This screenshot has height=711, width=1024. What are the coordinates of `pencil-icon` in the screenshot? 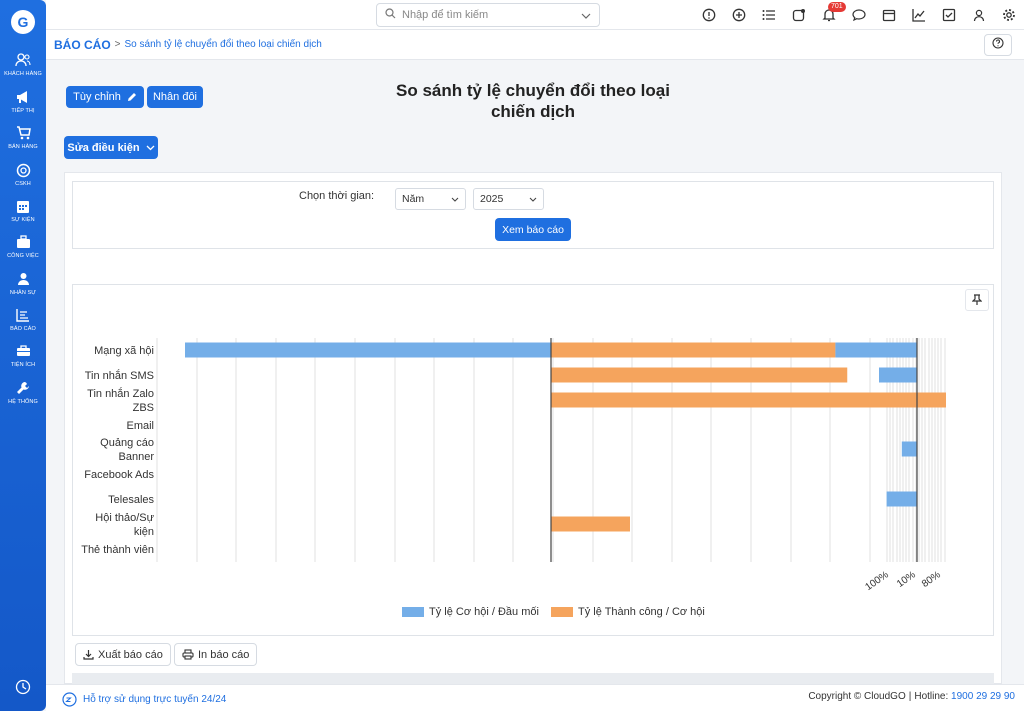 It's located at (132, 97).